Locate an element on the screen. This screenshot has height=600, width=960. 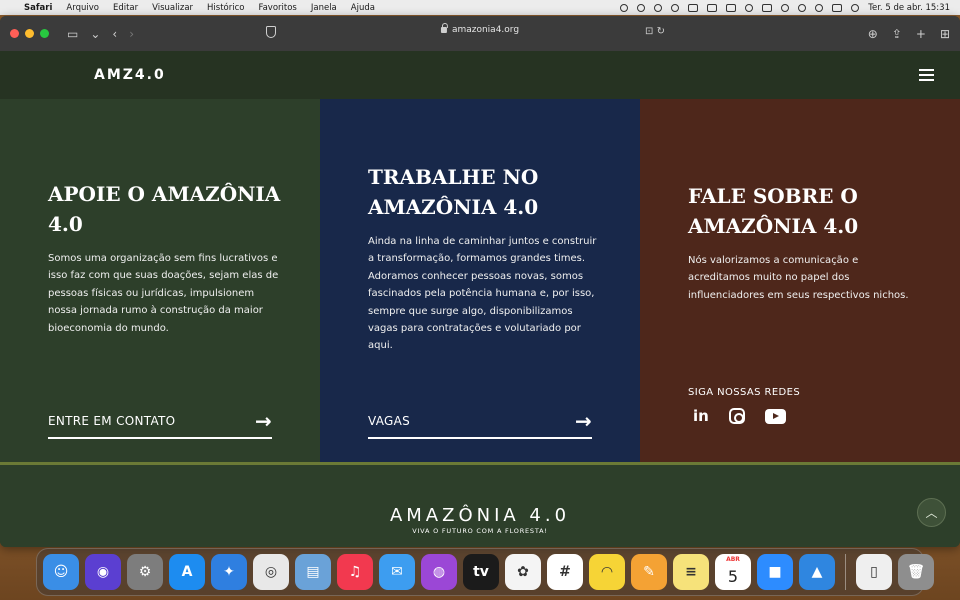
site-header: AMZ4.0 is located at coordinates (480, 75).